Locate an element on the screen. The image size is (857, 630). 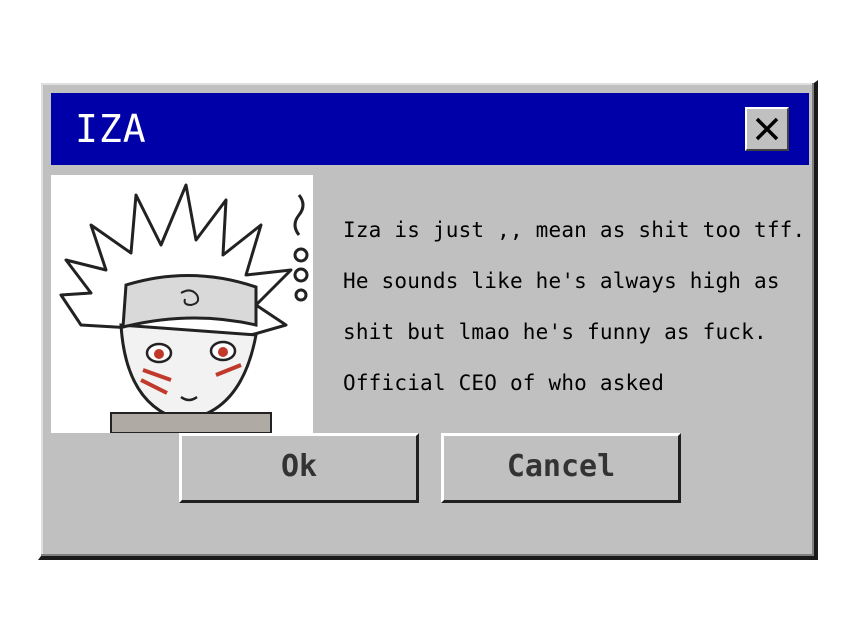
title-bar: IZA is located at coordinates (430, 129).